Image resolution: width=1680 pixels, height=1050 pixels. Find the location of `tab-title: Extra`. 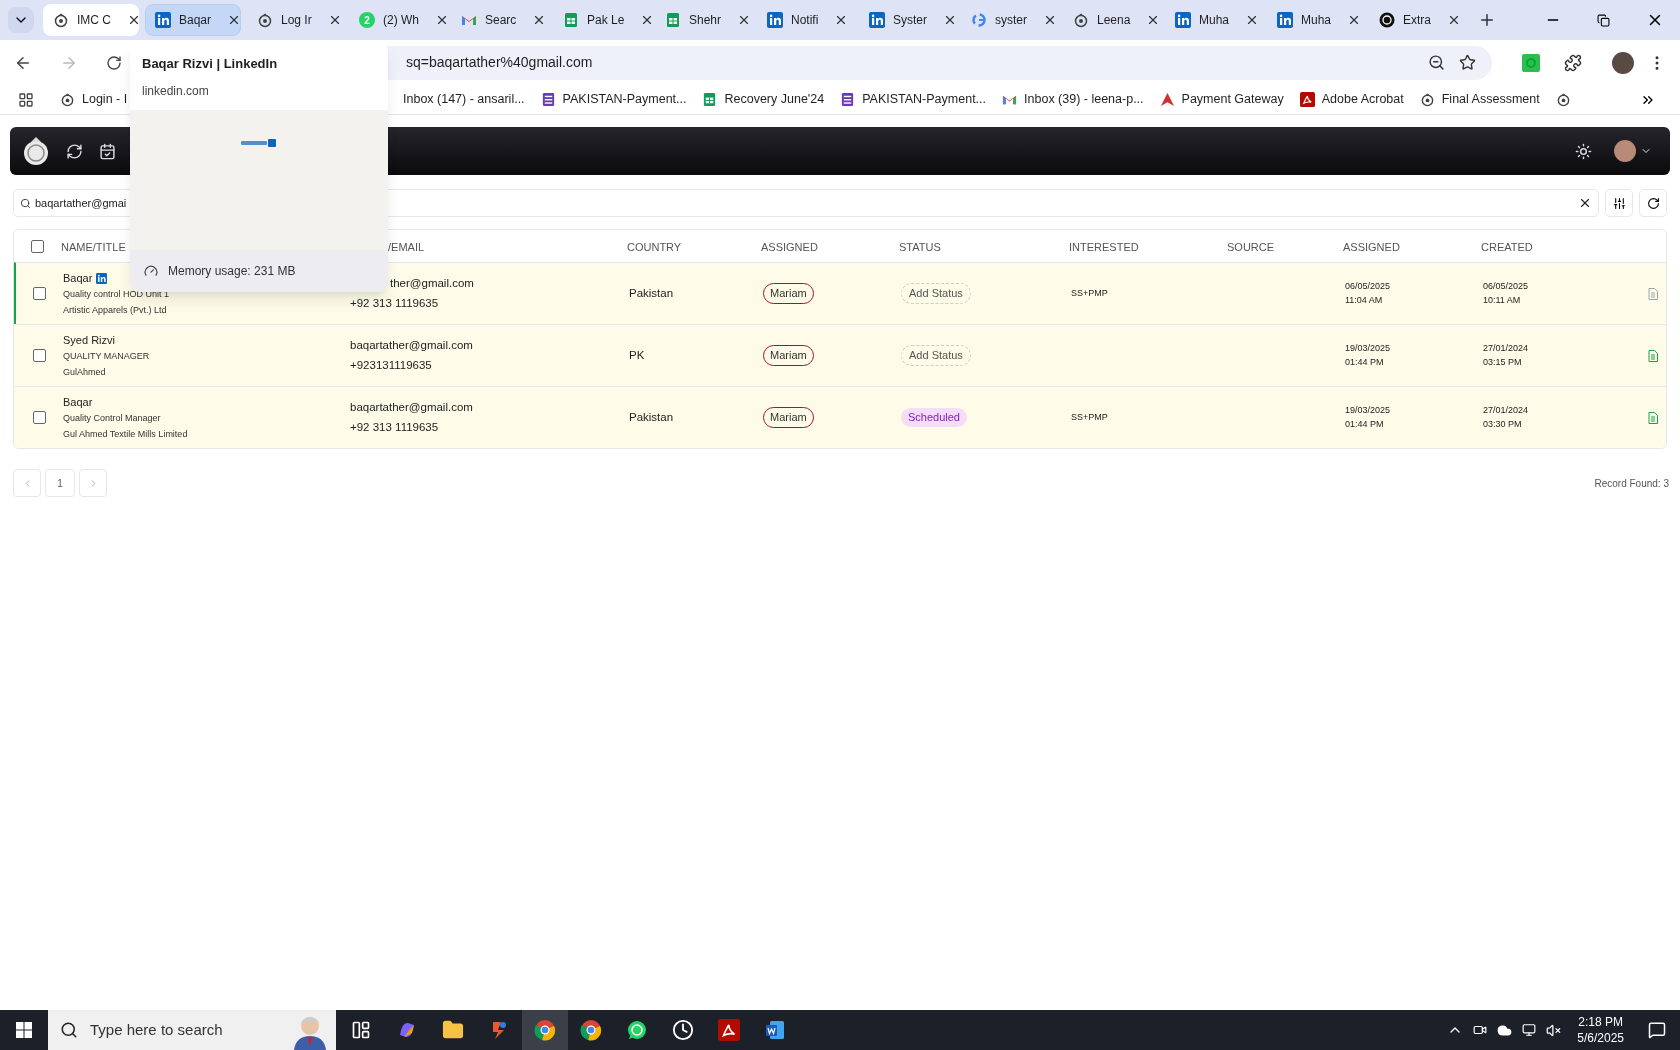

tab-title: Extra is located at coordinates (1417, 20).